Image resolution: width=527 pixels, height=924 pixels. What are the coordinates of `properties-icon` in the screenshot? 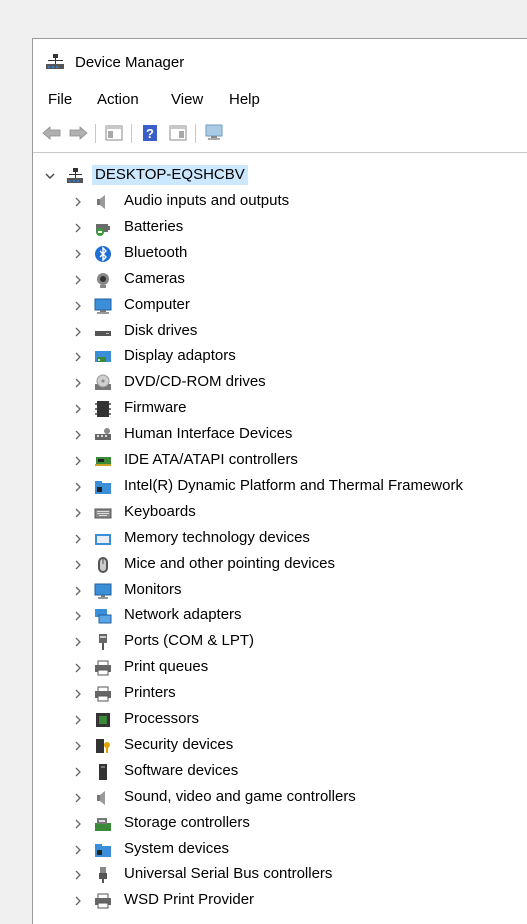 It's located at (114, 133).